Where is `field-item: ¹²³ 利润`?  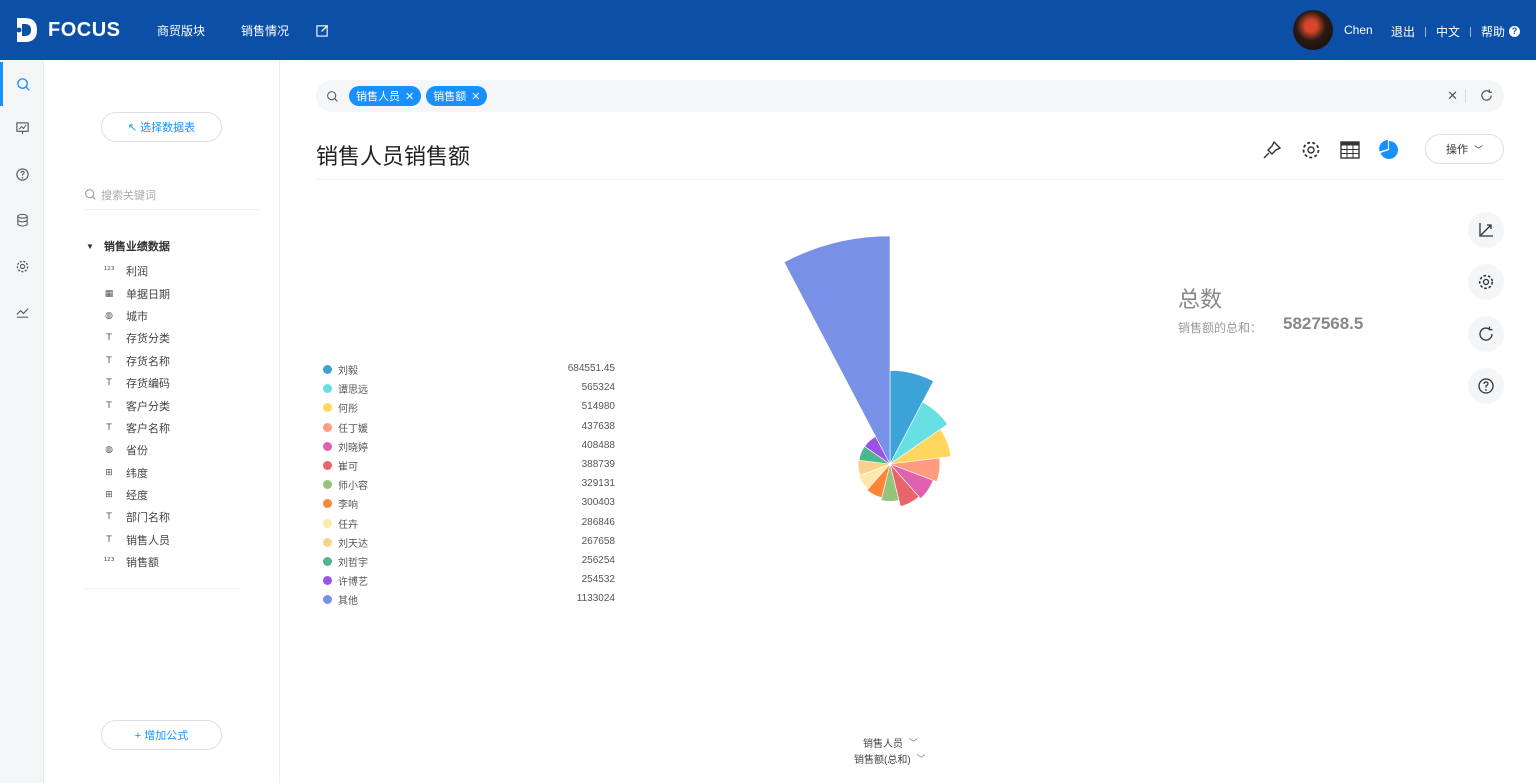
field-item: ¹²³ 利润 is located at coordinates (136, 271).